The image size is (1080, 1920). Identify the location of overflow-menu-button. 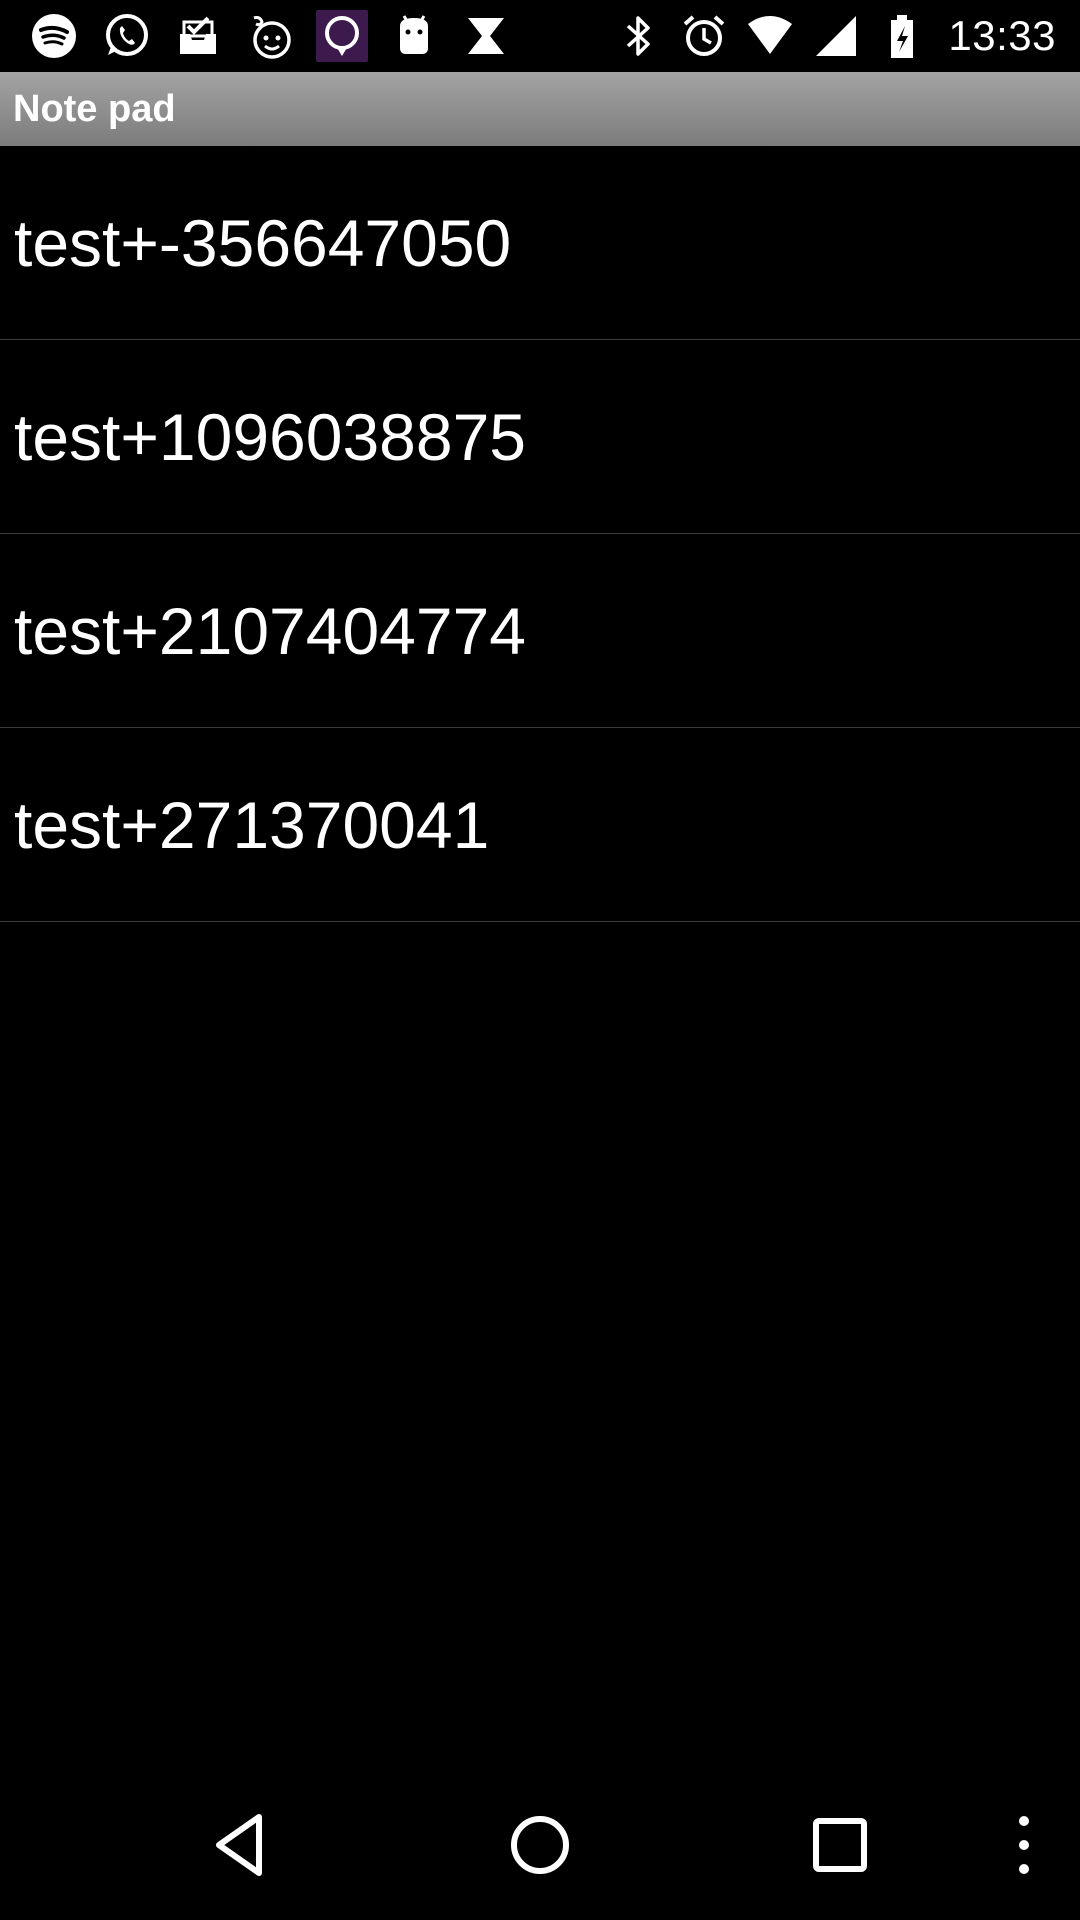
(1019, 1845).